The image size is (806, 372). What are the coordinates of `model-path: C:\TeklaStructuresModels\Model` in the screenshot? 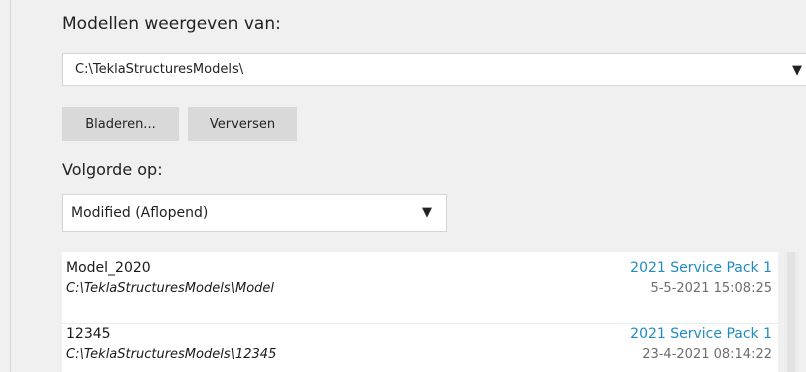 It's located at (170, 288).